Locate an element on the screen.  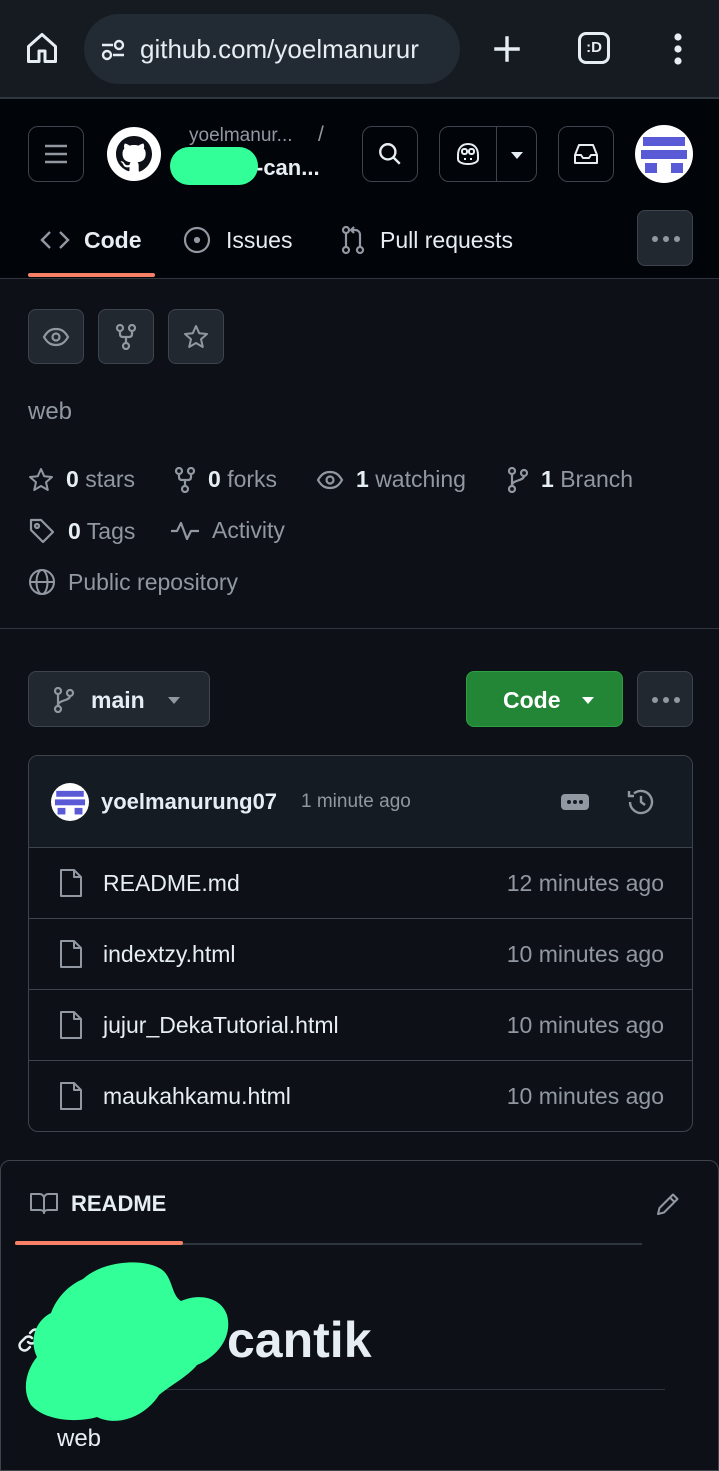
active-tab-underline is located at coordinates (91, 275).